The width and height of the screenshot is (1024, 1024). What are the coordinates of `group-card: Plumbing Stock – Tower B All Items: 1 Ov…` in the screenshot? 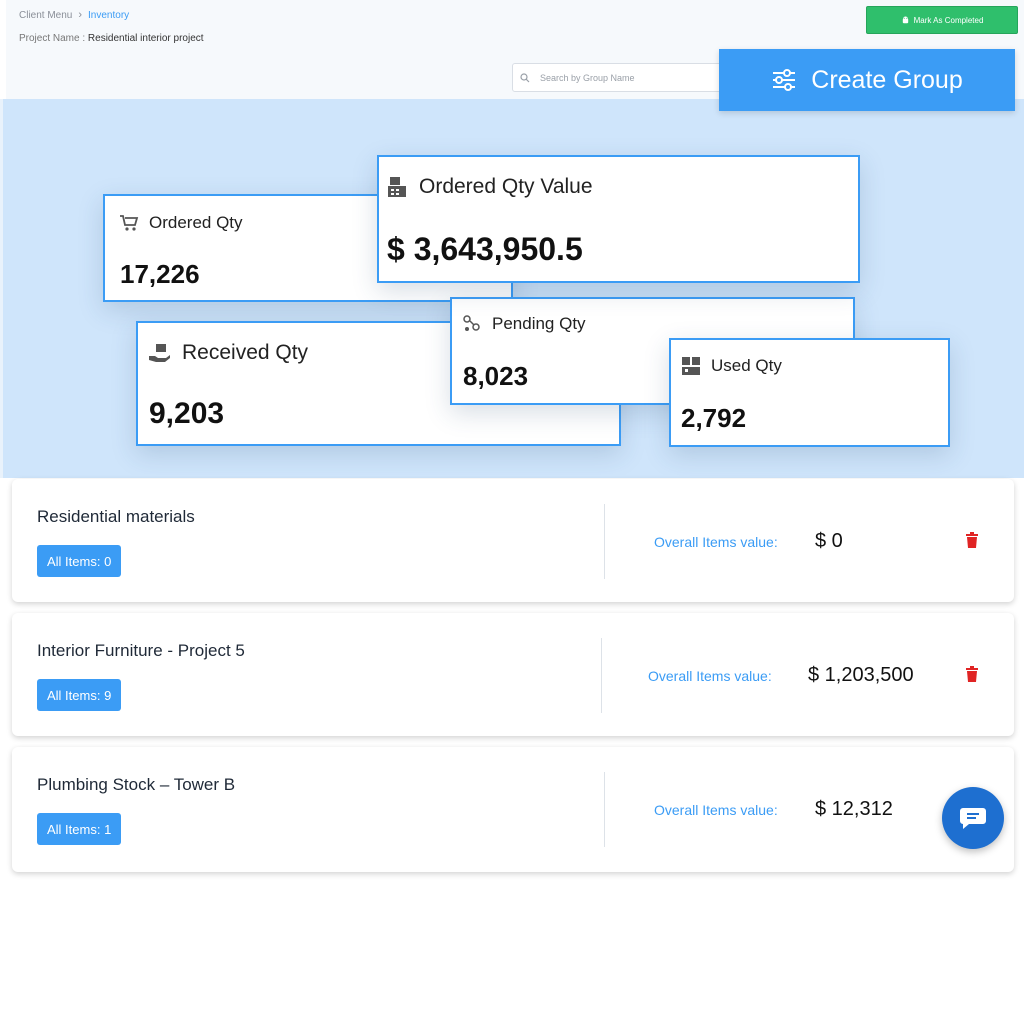 It's located at (513, 809).